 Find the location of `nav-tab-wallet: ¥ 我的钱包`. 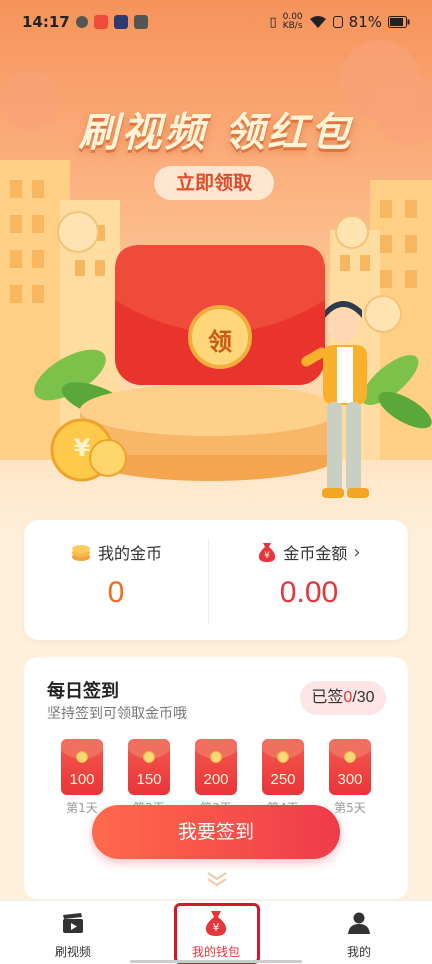

nav-tab-wallet: ¥ 我的钱包 is located at coordinates (216, 932).